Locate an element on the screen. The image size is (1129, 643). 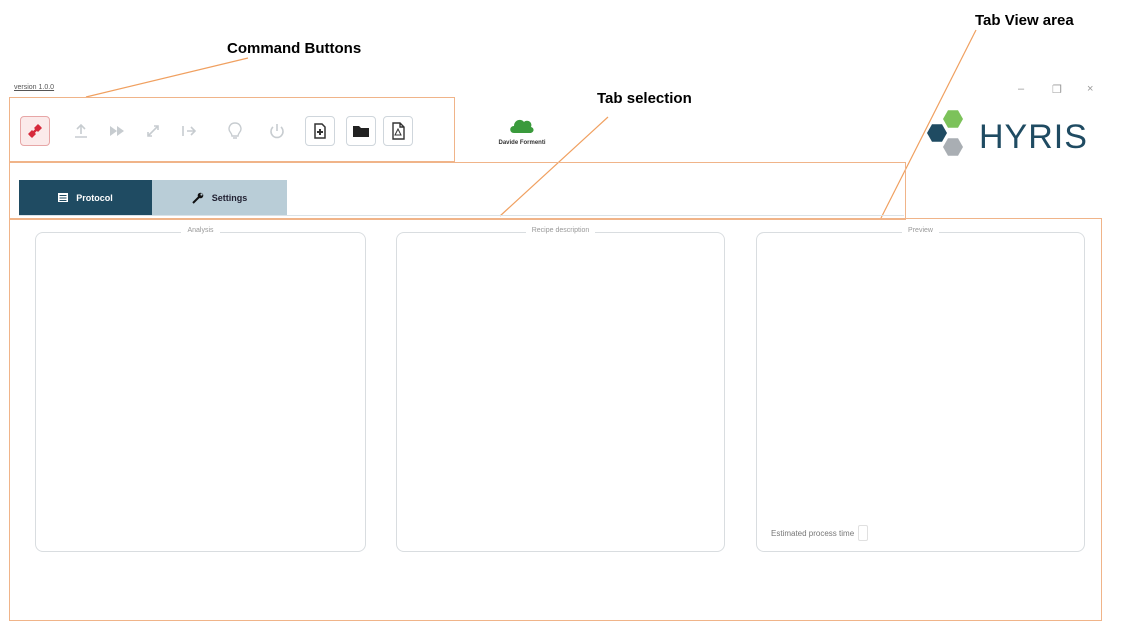
fast-forward-button is located at coordinates (117, 131).